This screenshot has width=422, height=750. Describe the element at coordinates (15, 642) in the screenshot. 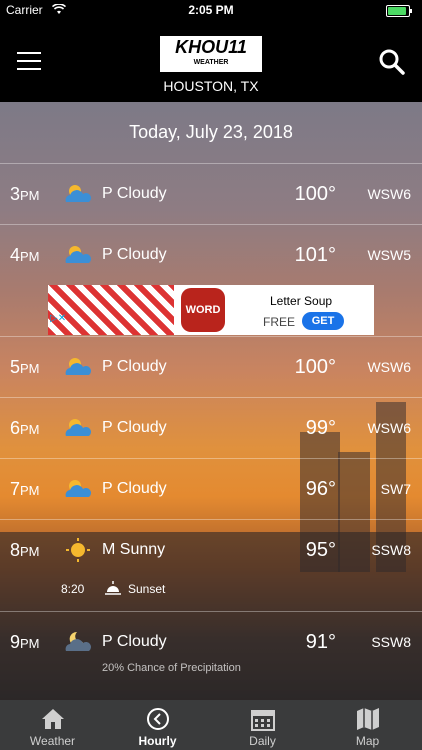

I see `hour-label: 9` at that location.